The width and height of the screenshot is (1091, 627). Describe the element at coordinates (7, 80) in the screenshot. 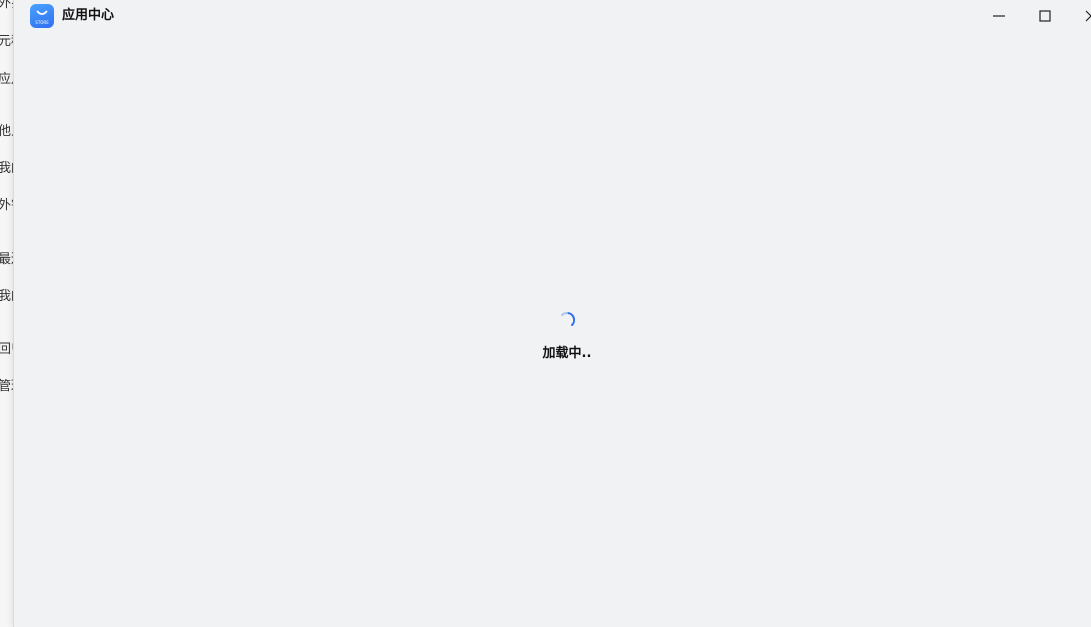

I see `background-sidebar-item: 应月` at that location.